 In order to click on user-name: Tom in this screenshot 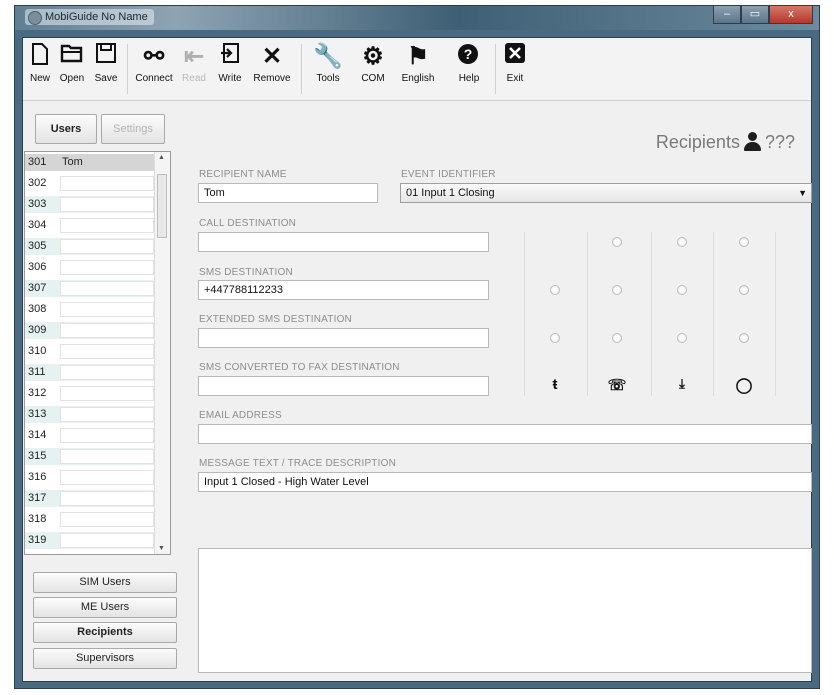, I will do `click(108, 162)`.